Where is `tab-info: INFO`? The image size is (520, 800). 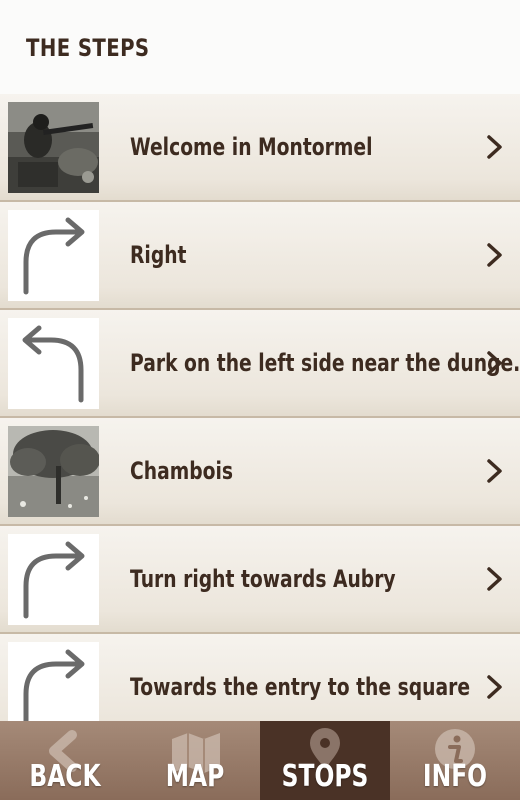
tab-info: INFO is located at coordinates (455, 760).